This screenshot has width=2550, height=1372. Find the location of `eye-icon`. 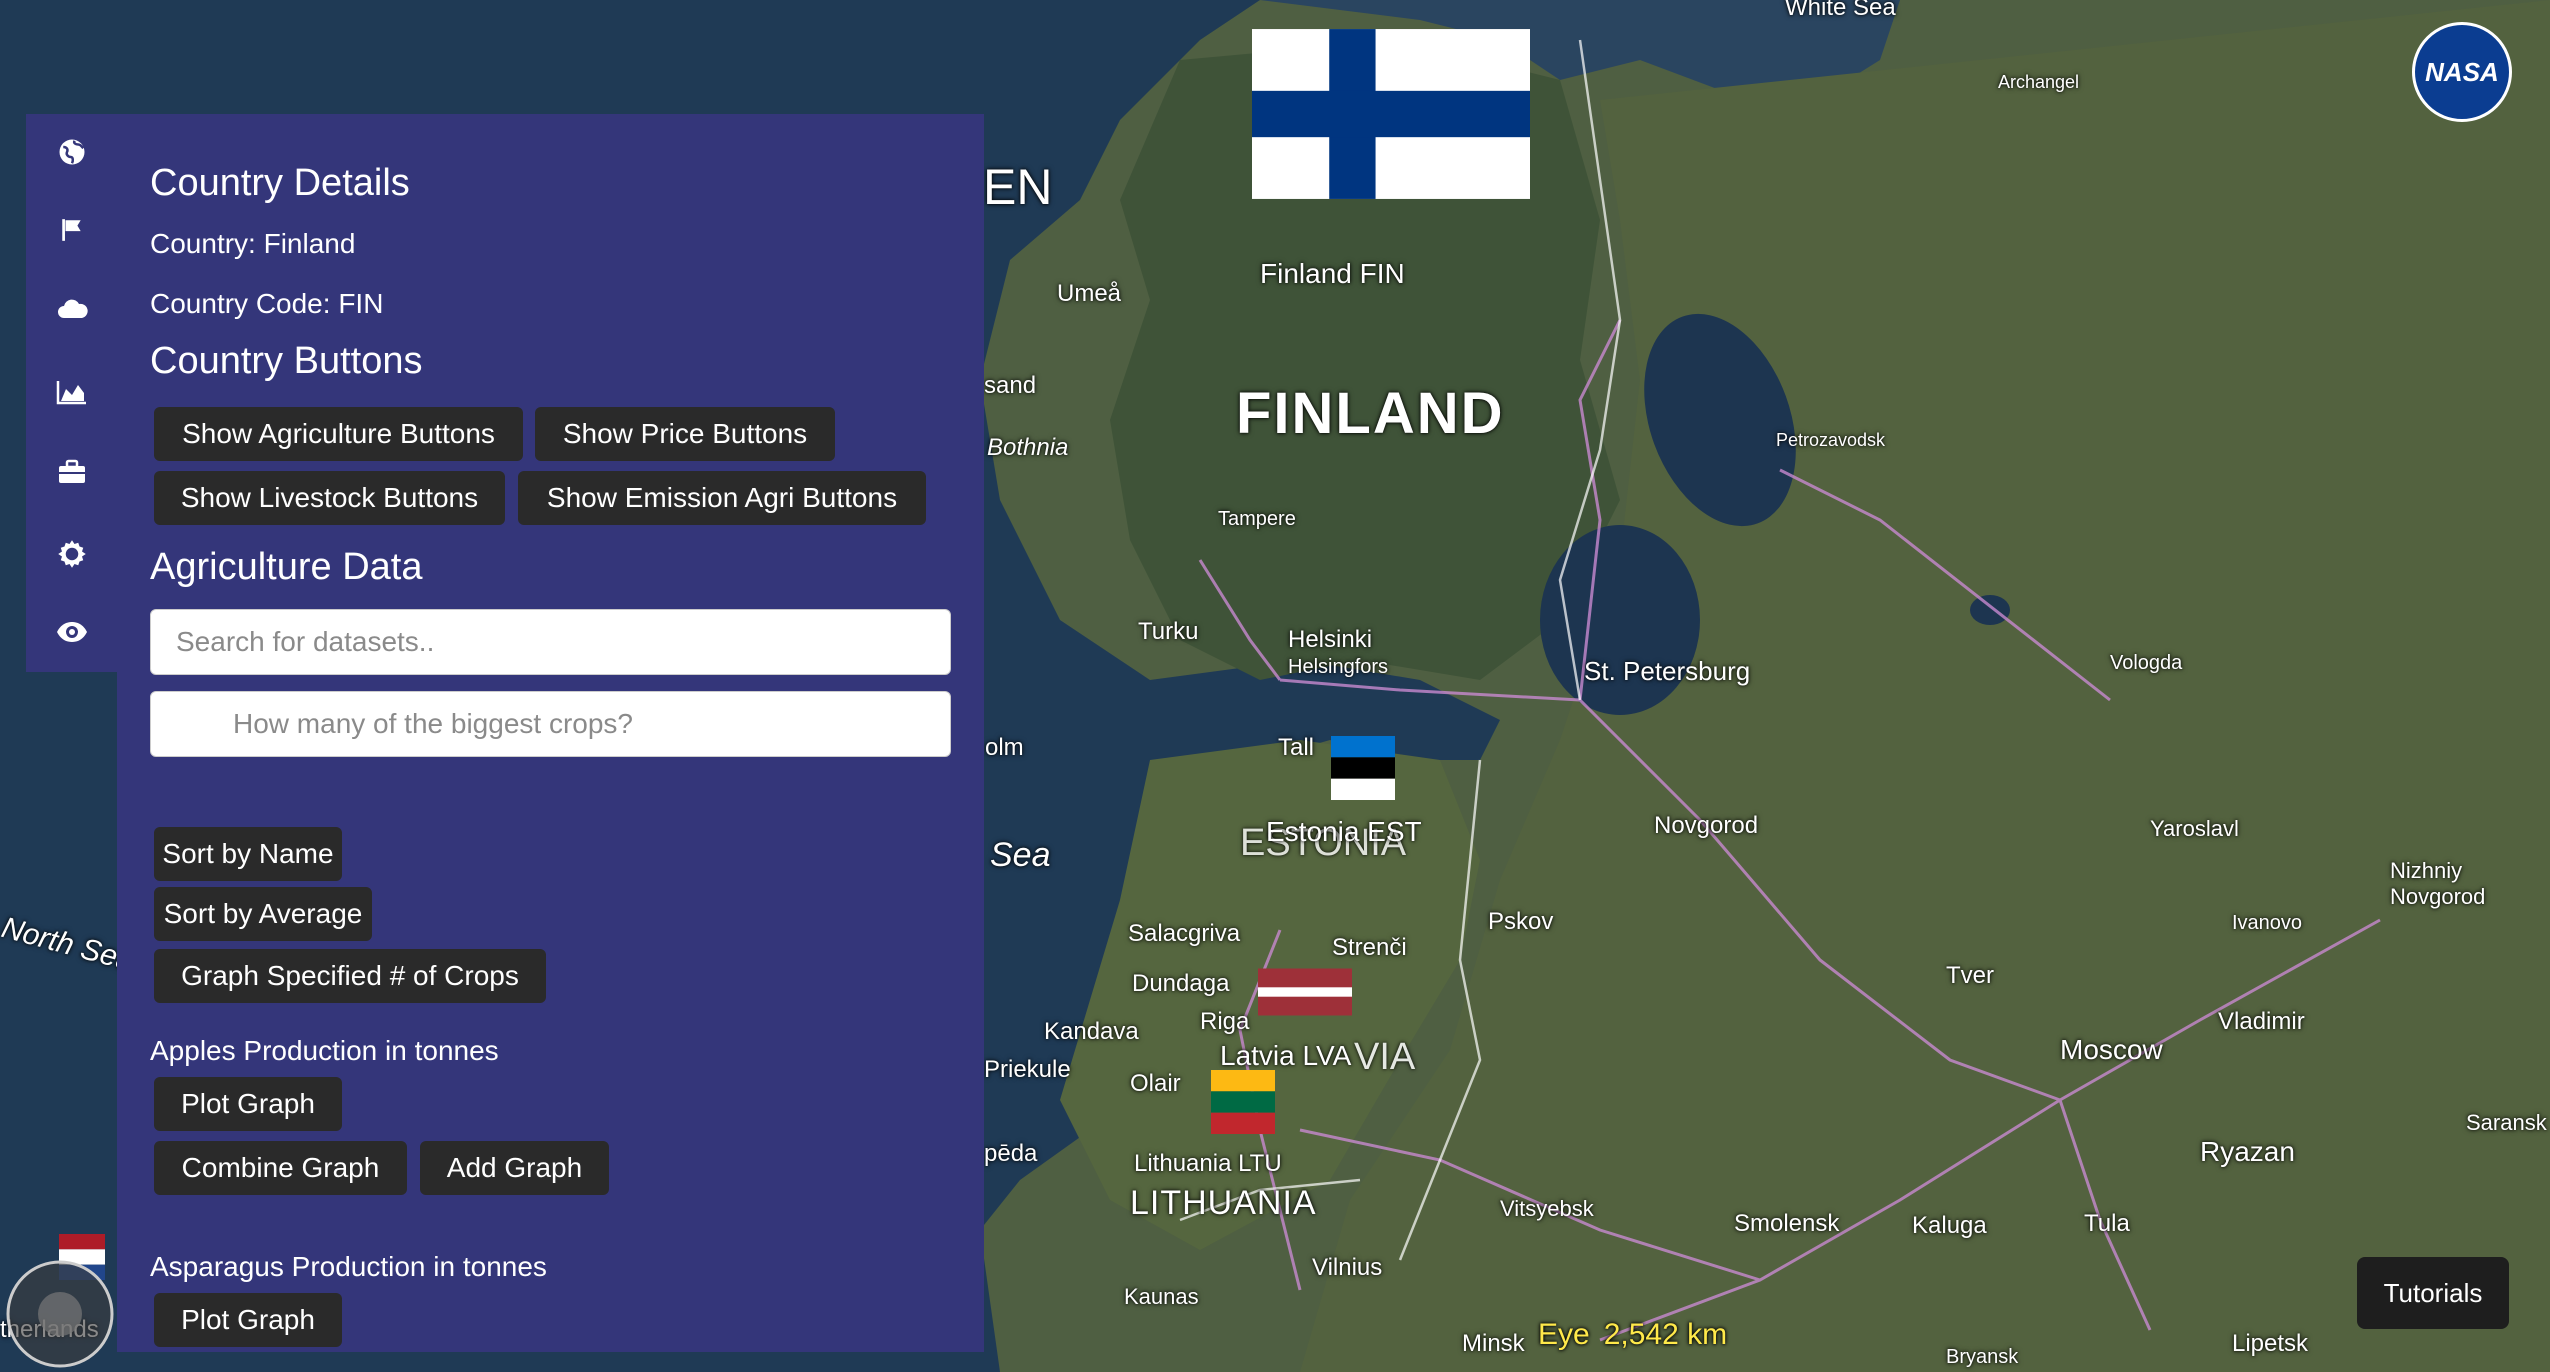

eye-icon is located at coordinates (72, 632).